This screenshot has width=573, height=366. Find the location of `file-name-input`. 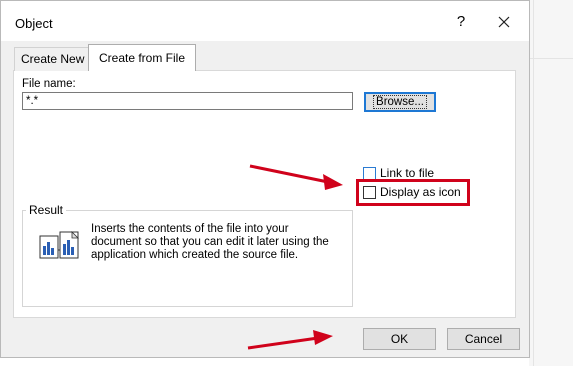

file-name-input is located at coordinates (187, 101).